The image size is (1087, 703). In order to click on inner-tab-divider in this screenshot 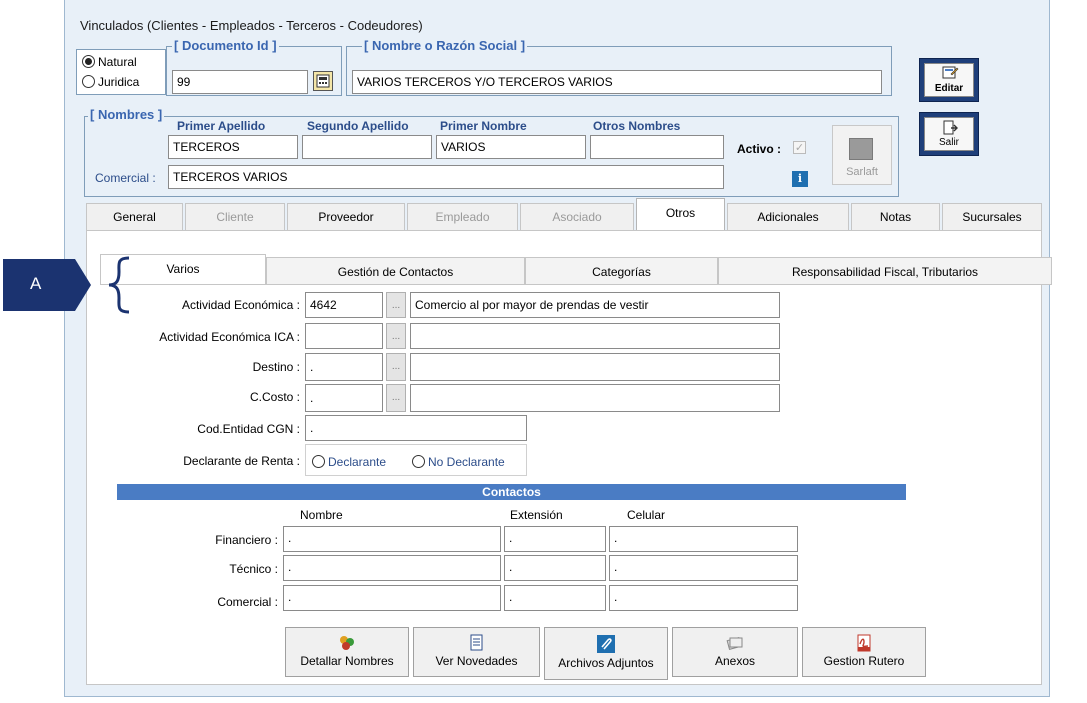, I will do `click(576, 284)`.